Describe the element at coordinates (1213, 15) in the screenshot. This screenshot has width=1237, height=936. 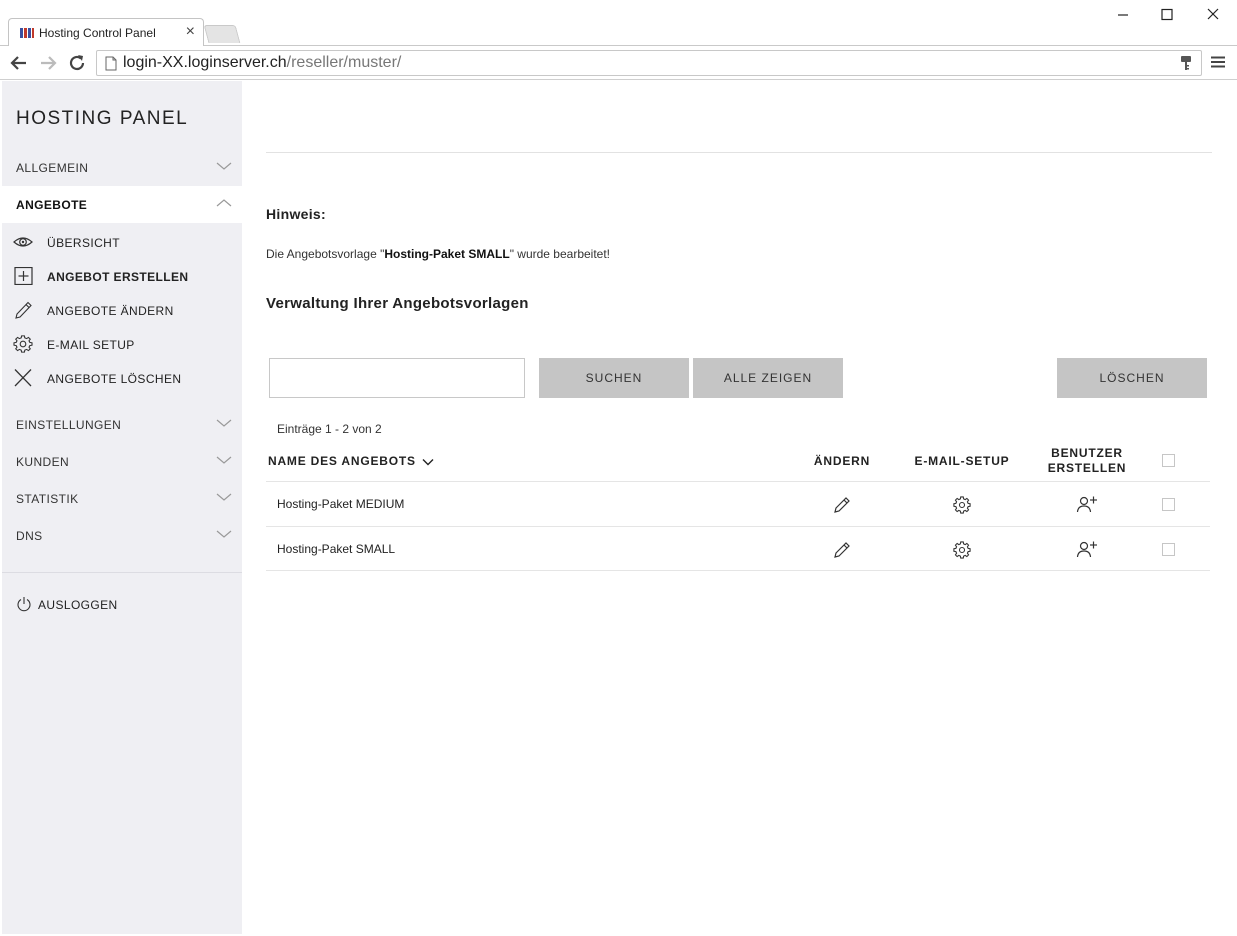
I see `close-window-icon` at that location.